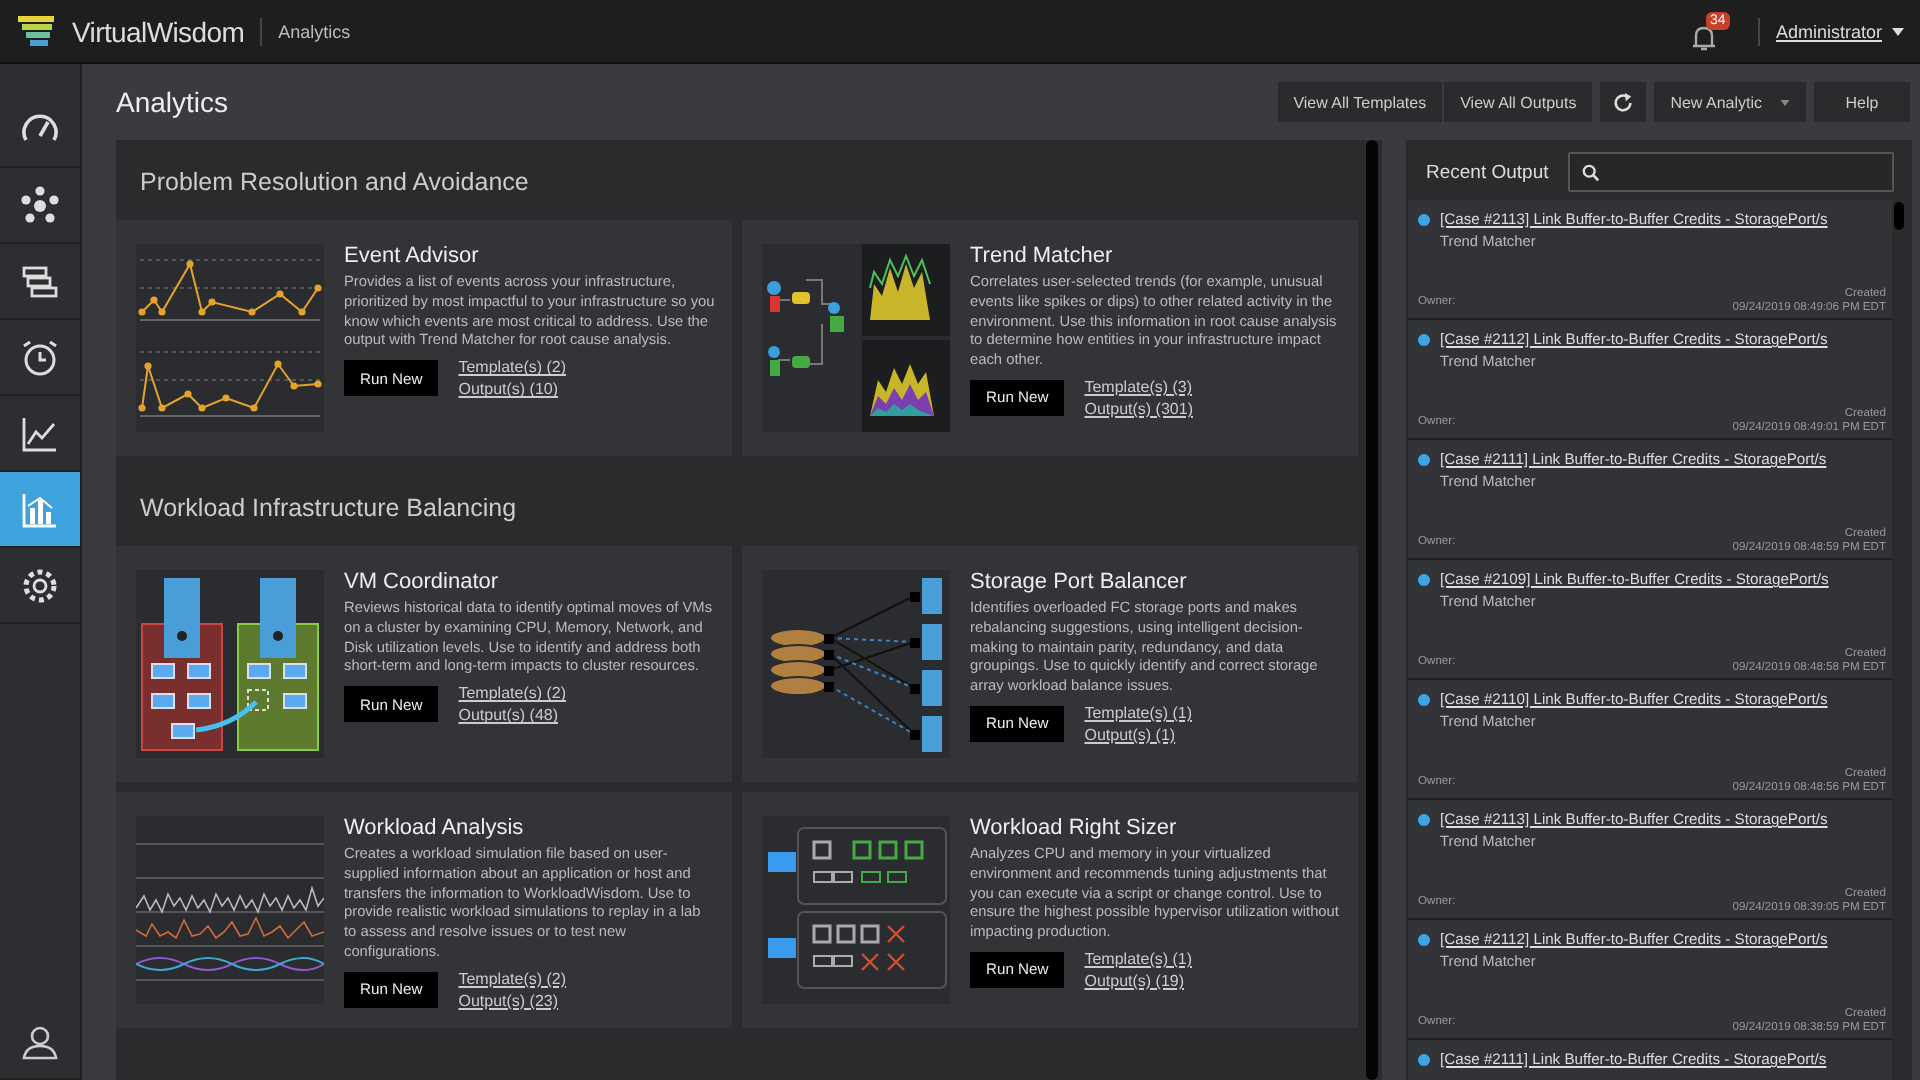 This screenshot has width=1920, height=1080. What do you see at coordinates (1487, 172) in the screenshot?
I see `panel-title: Recent Output` at bounding box center [1487, 172].